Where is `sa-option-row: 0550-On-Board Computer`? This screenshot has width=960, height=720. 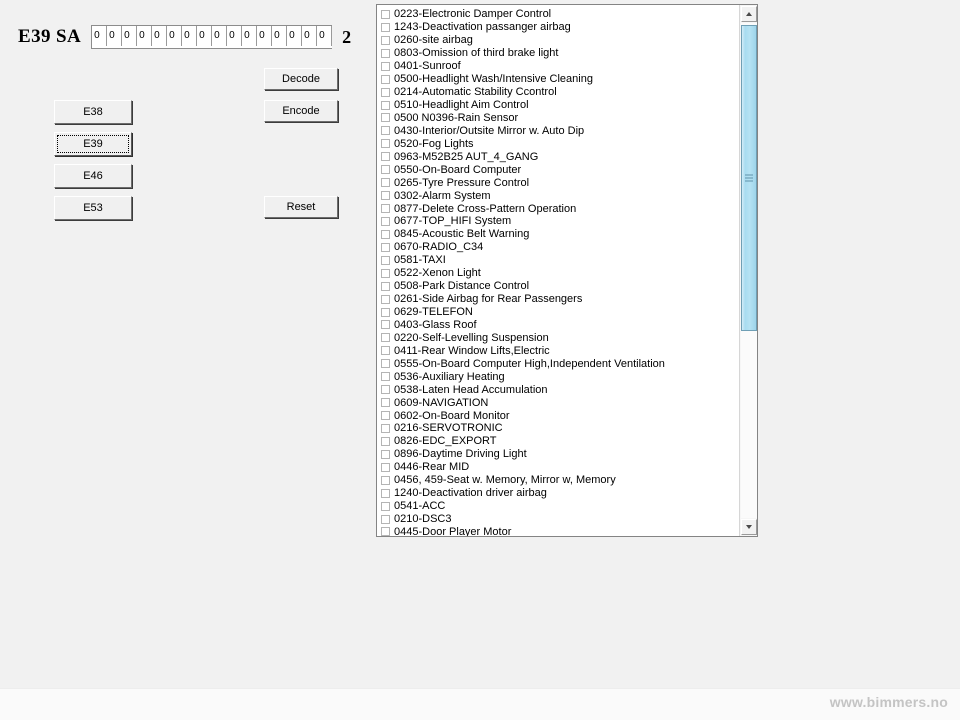 sa-option-row: 0550-On-Board Computer is located at coordinates (560, 169).